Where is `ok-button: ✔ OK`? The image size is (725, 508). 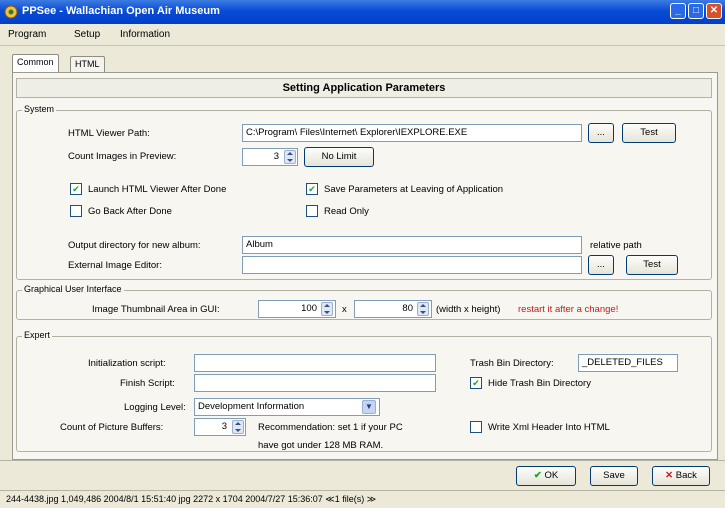 ok-button: ✔ OK is located at coordinates (546, 476).